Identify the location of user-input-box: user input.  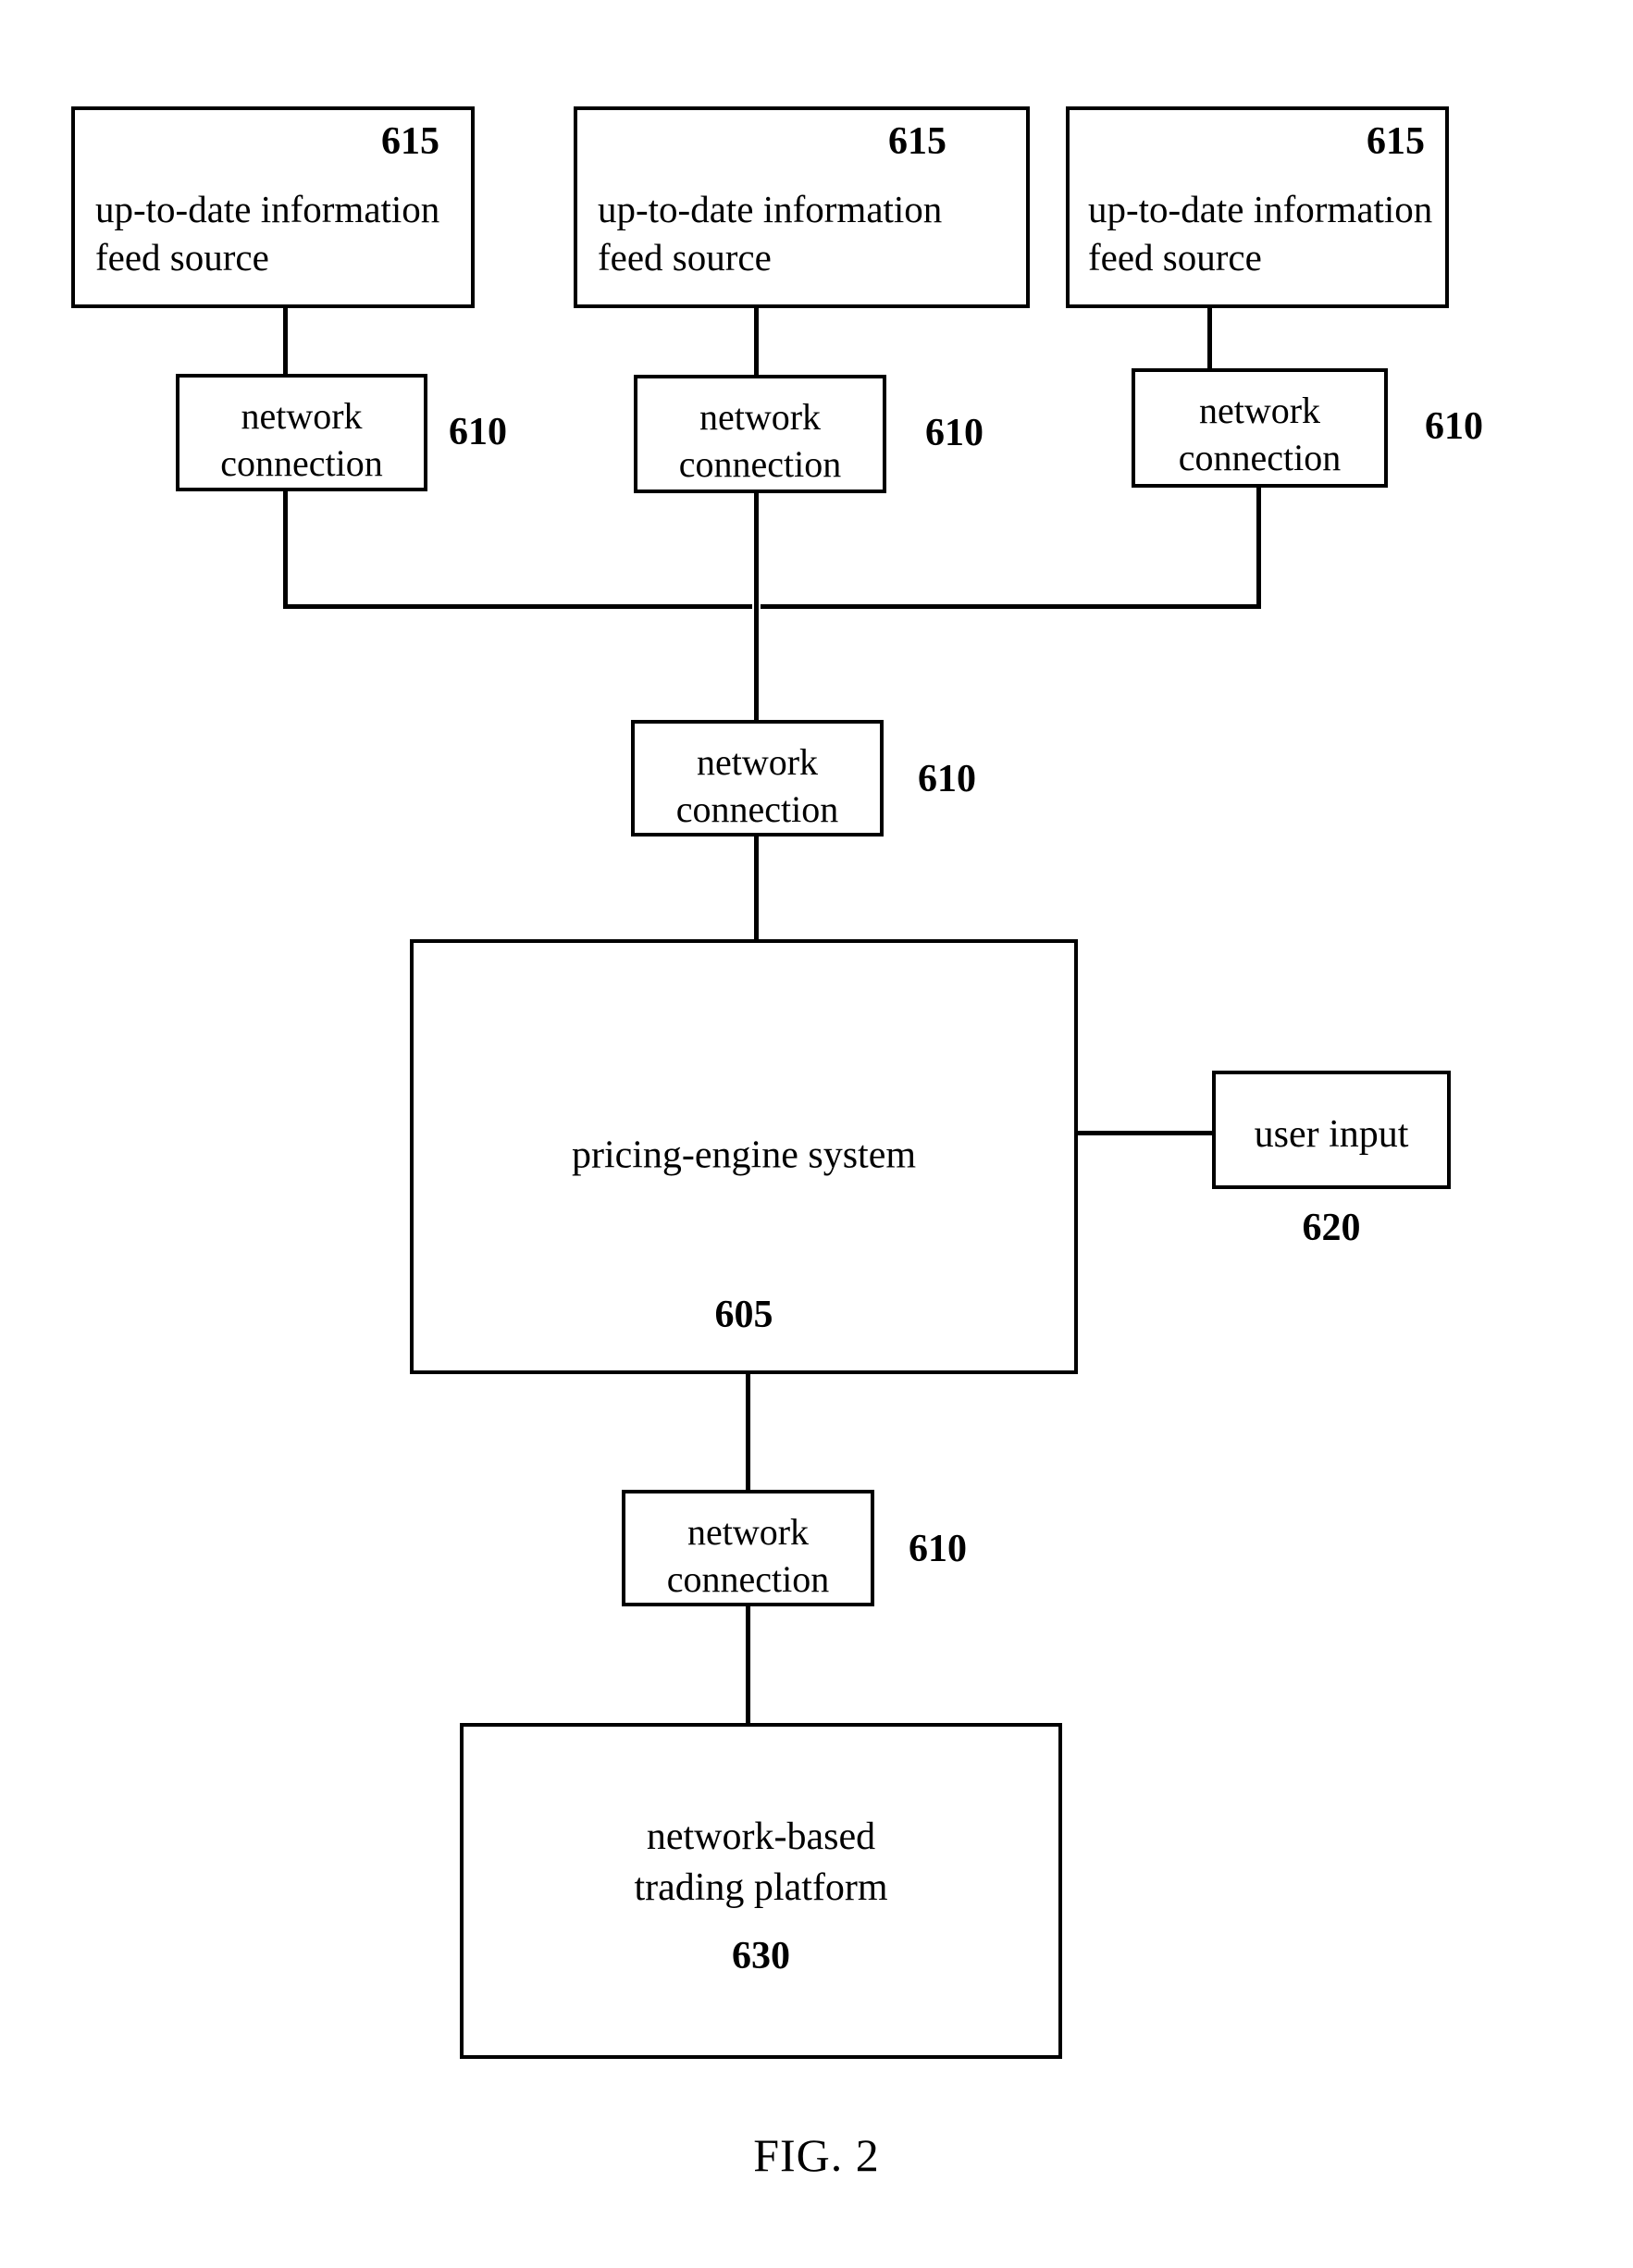
(1331, 1130).